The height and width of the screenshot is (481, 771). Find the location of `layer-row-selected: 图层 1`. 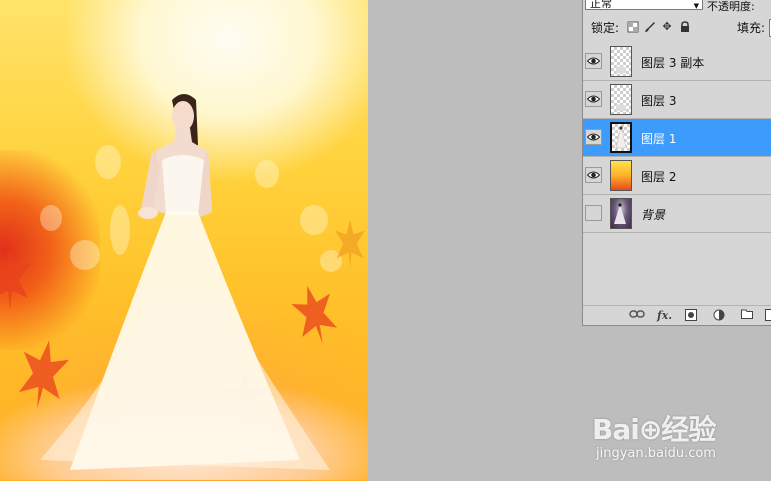

layer-row-selected: 图层 1 is located at coordinates (677, 138).